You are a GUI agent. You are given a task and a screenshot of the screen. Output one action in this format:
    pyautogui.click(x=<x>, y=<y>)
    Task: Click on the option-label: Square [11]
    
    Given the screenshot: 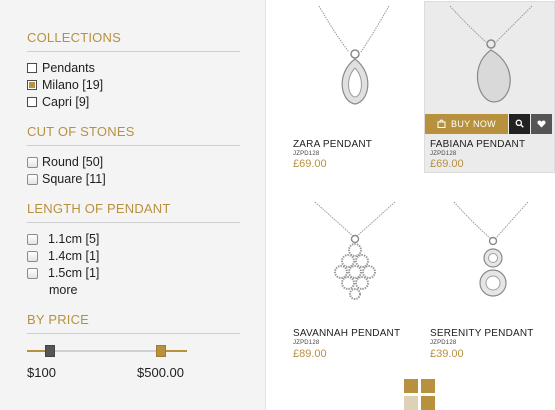 What is the action you would take?
    pyautogui.click(x=74, y=179)
    